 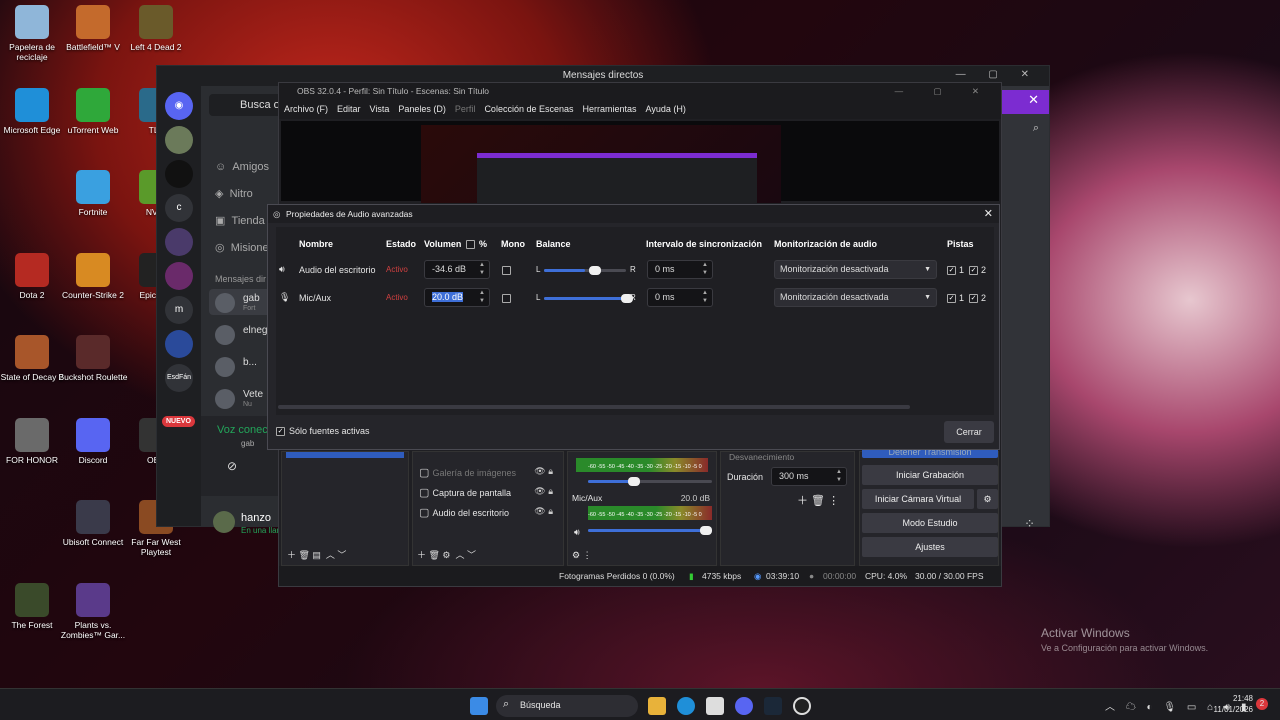 What do you see at coordinates (773, 706) in the screenshot?
I see `steam-icon` at bounding box center [773, 706].